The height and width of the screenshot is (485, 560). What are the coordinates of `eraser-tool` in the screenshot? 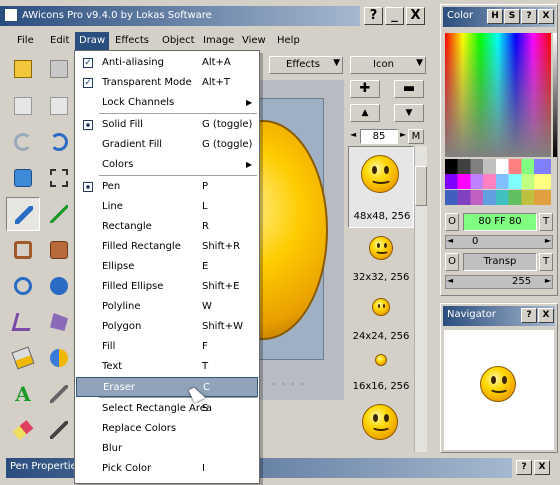 It's located at (23, 430).